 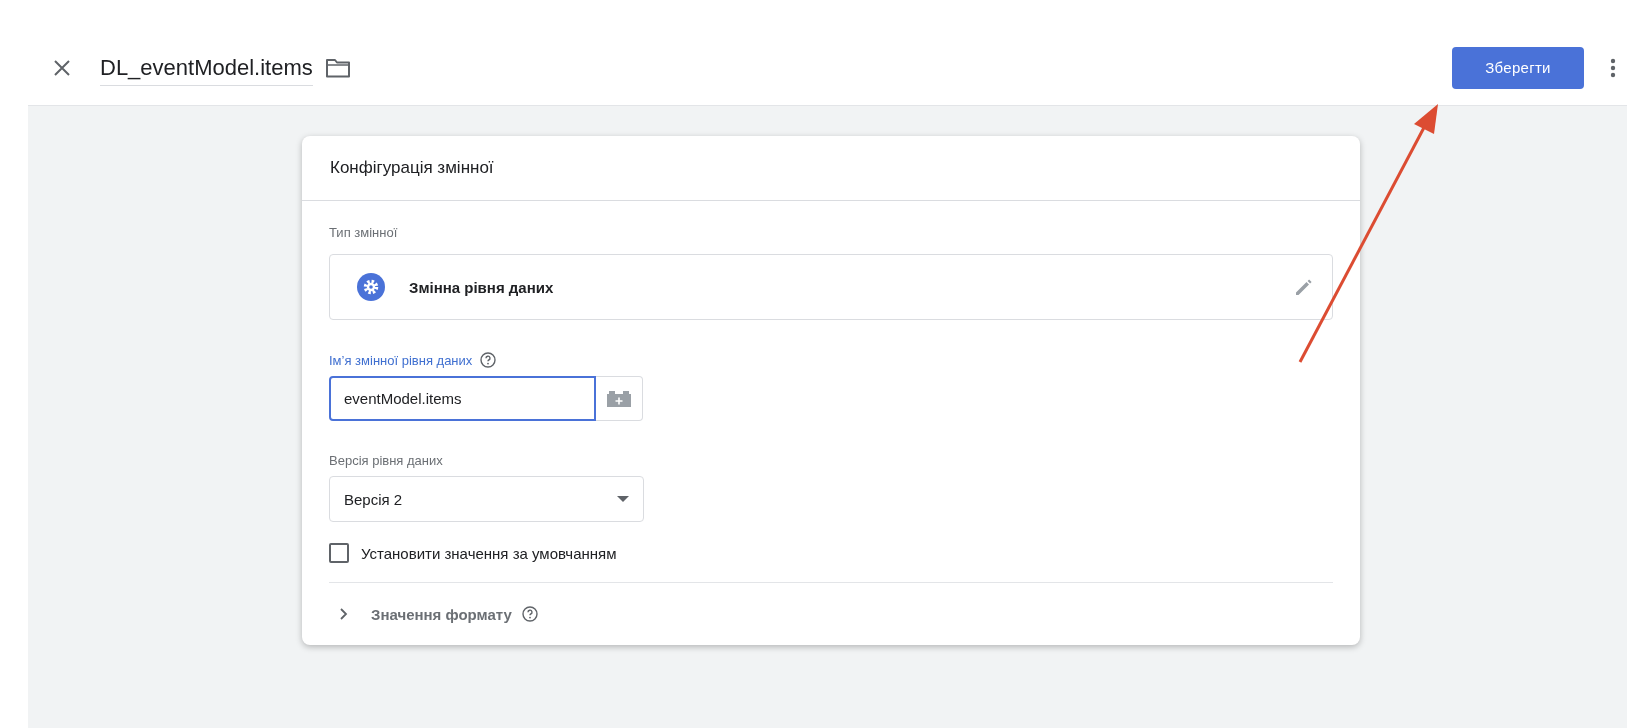 What do you see at coordinates (462, 398) in the screenshot?
I see `variable-name-field: eventModel.items` at bounding box center [462, 398].